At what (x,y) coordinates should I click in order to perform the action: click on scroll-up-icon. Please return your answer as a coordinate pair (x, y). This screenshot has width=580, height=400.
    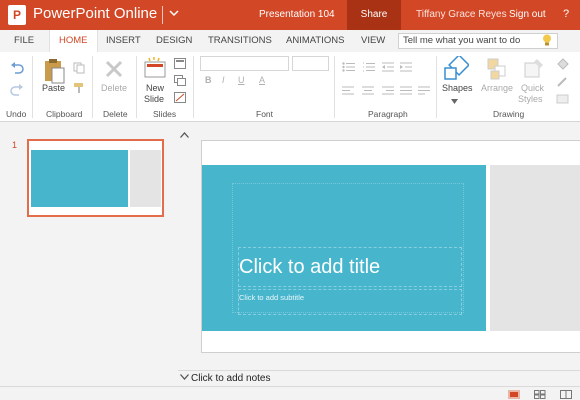
    Looking at the image, I should click on (184, 135).